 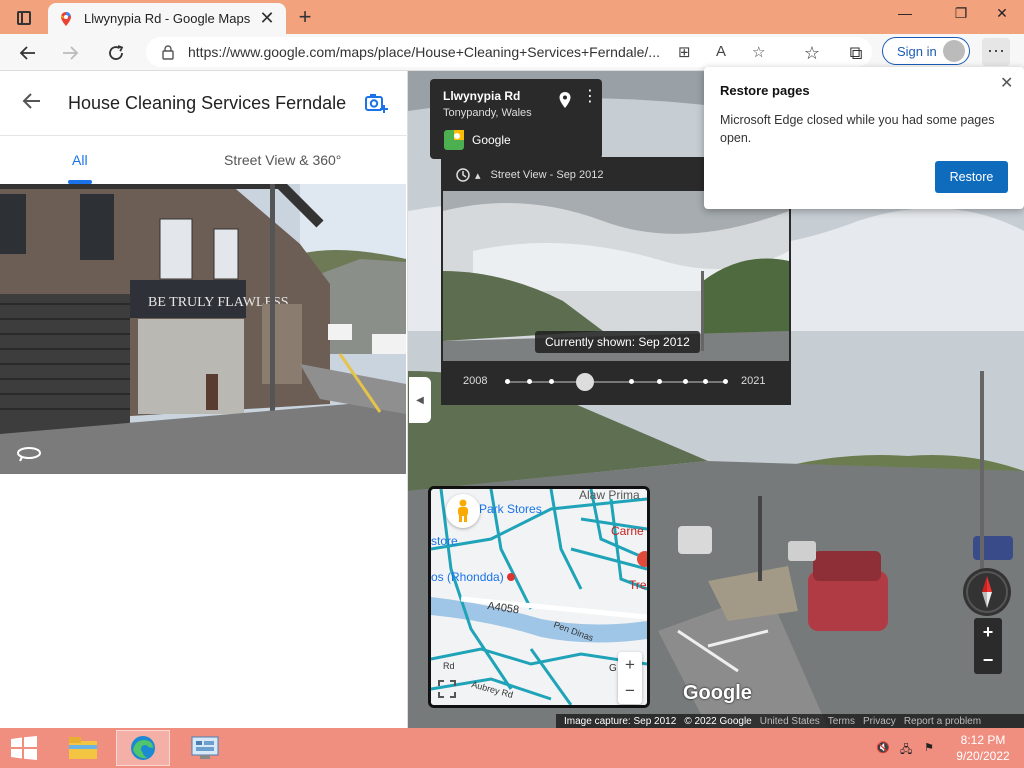 I want to click on map-label: Park Stores, so click(x=510, y=509).